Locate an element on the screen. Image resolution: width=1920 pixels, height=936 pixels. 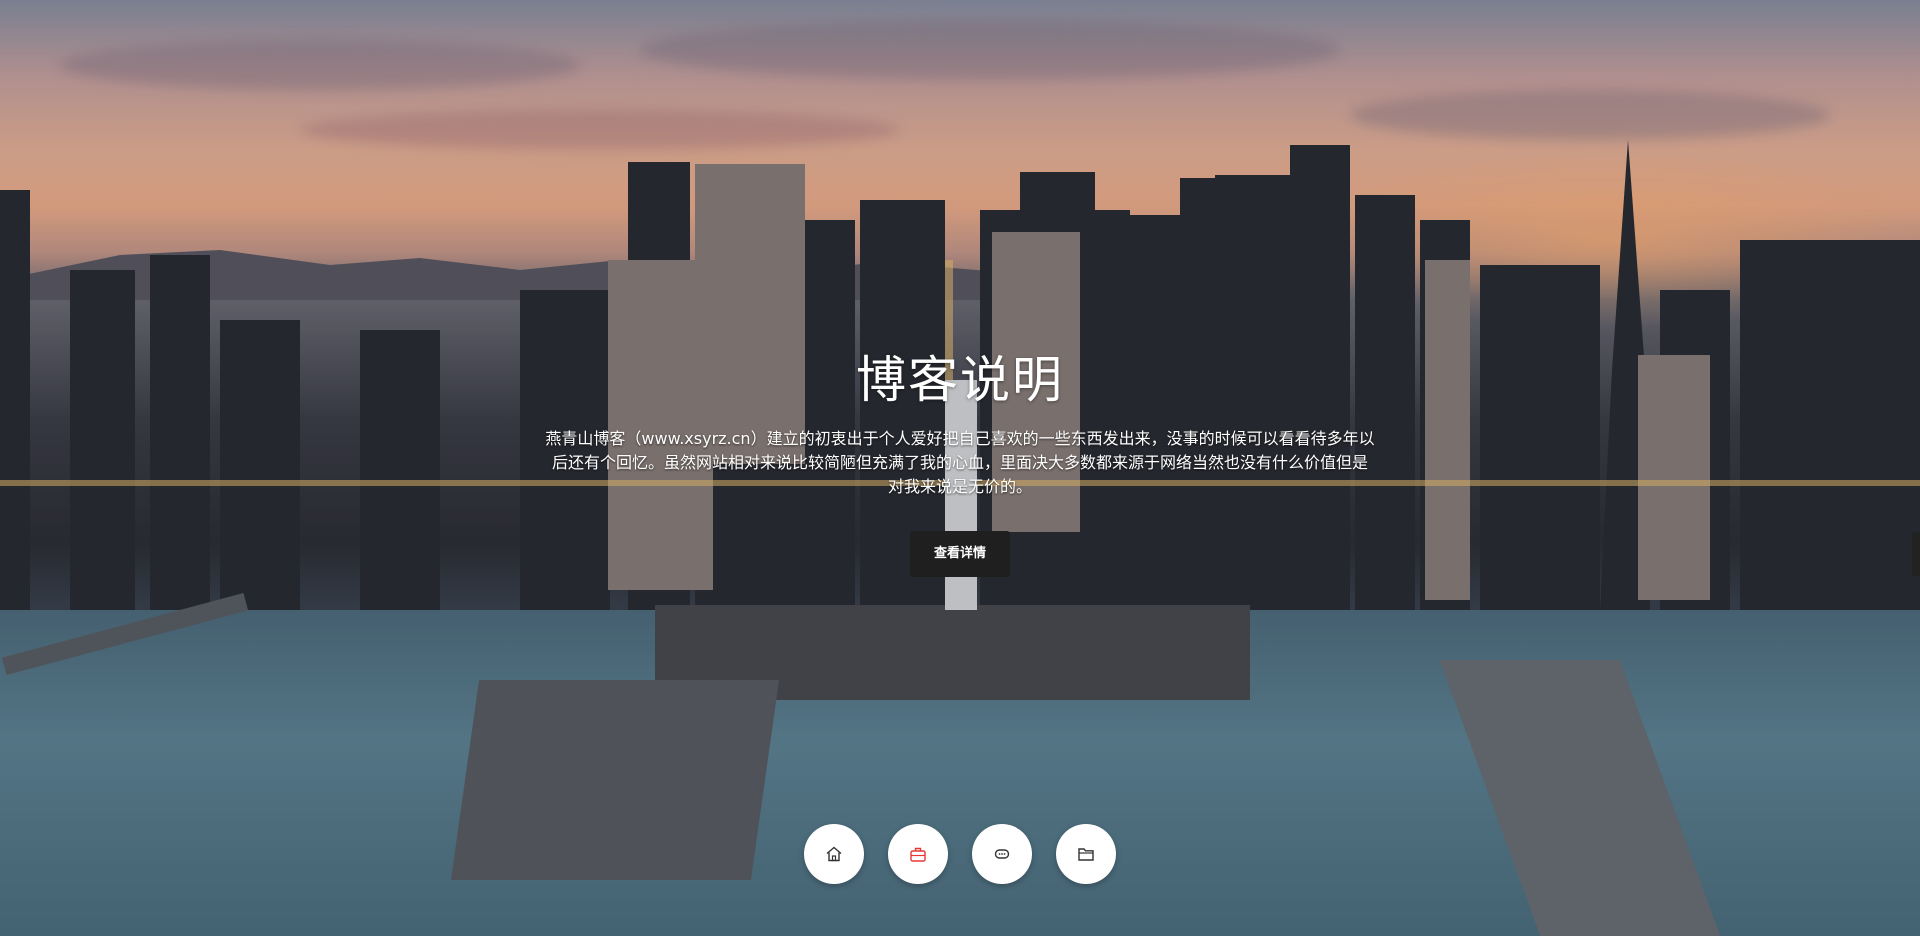
folder-button is located at coordinates (1086, 854).